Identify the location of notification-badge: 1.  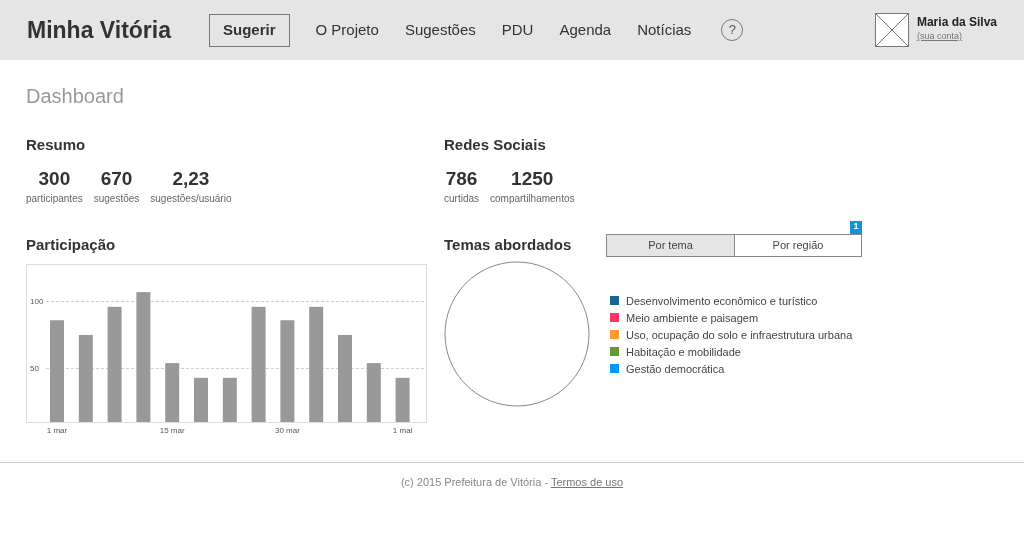
(856, 227).